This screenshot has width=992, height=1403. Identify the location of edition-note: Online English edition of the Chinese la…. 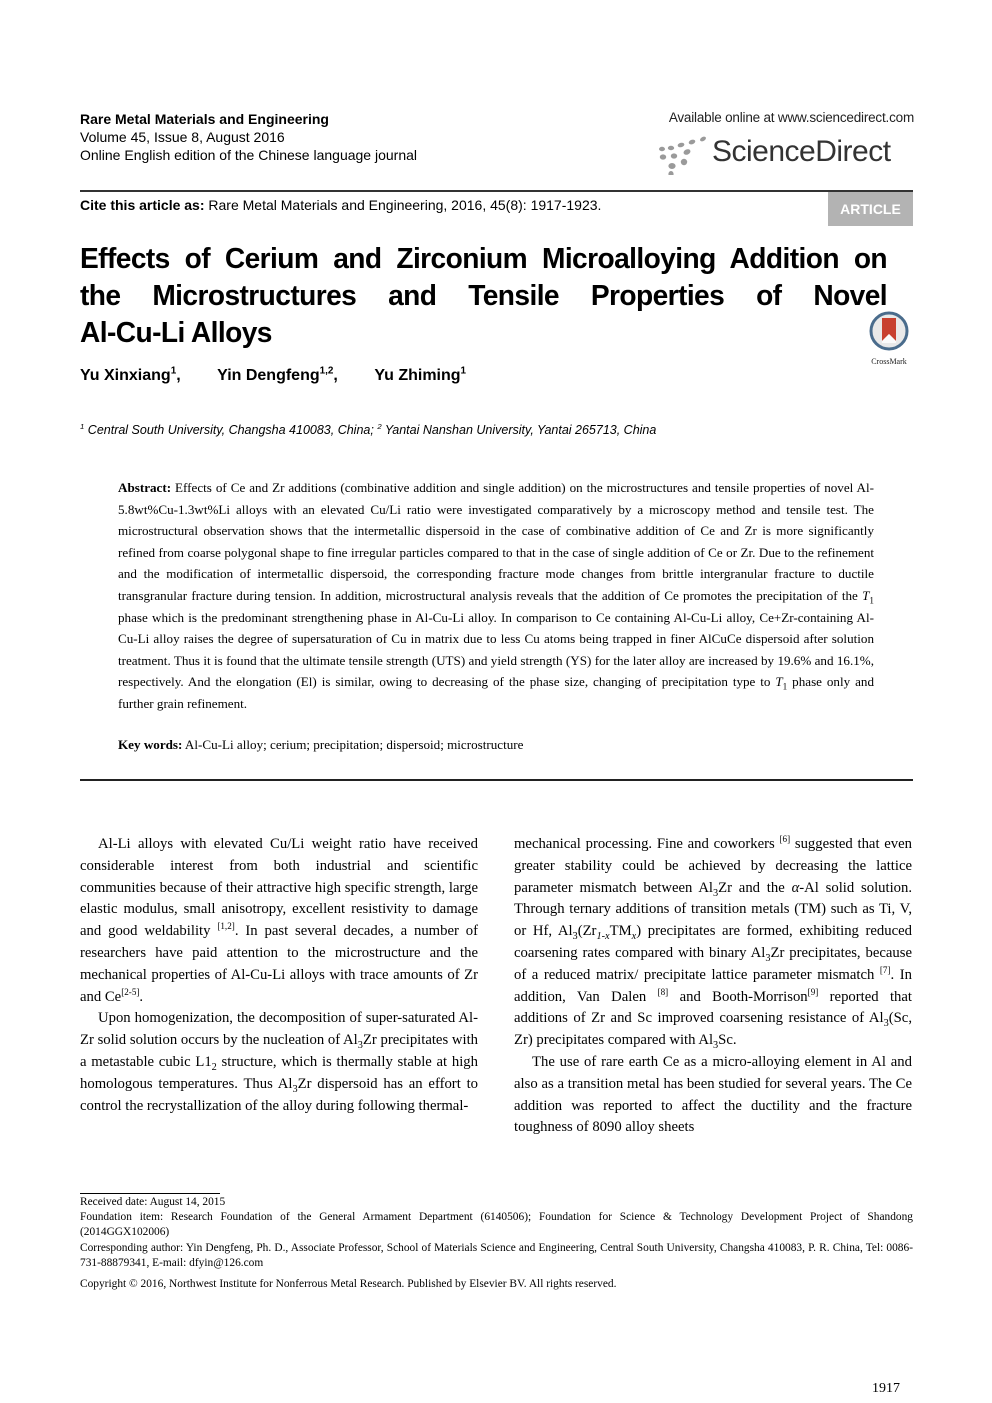
(249, 155).